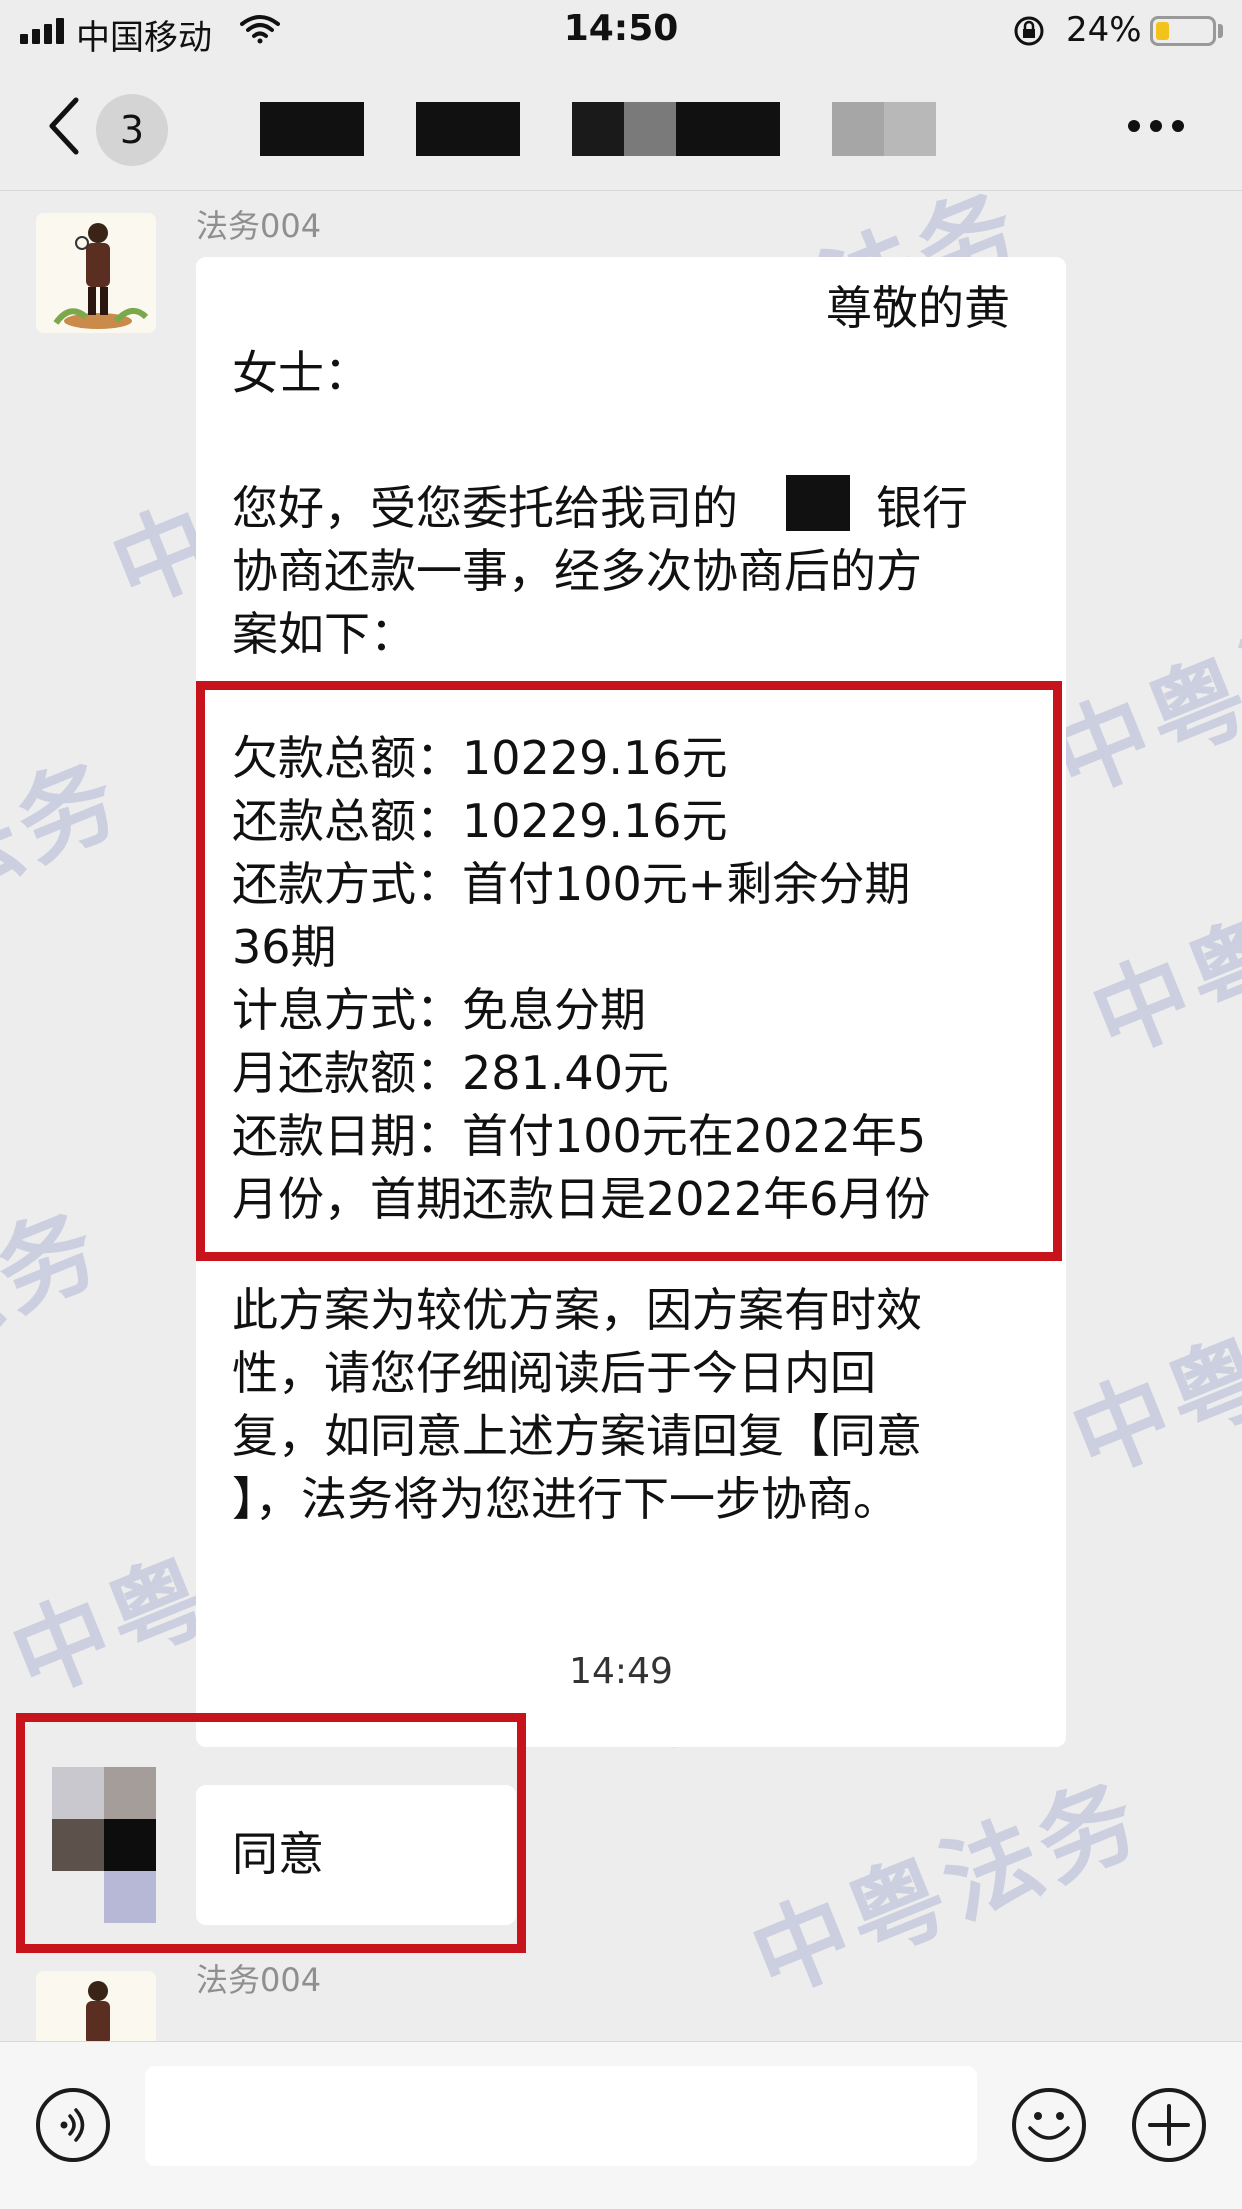 Image resolution: width=1242 pixels, height=2209 pixels. Describe the element at coordinates (621, 28) in the screenshot. I see `status-time: 14:50` at that location.